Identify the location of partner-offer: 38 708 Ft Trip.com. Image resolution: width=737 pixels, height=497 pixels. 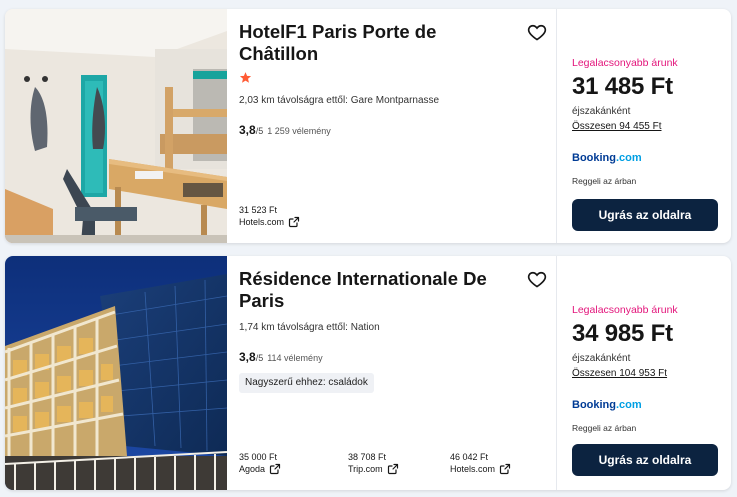
(373, 463).